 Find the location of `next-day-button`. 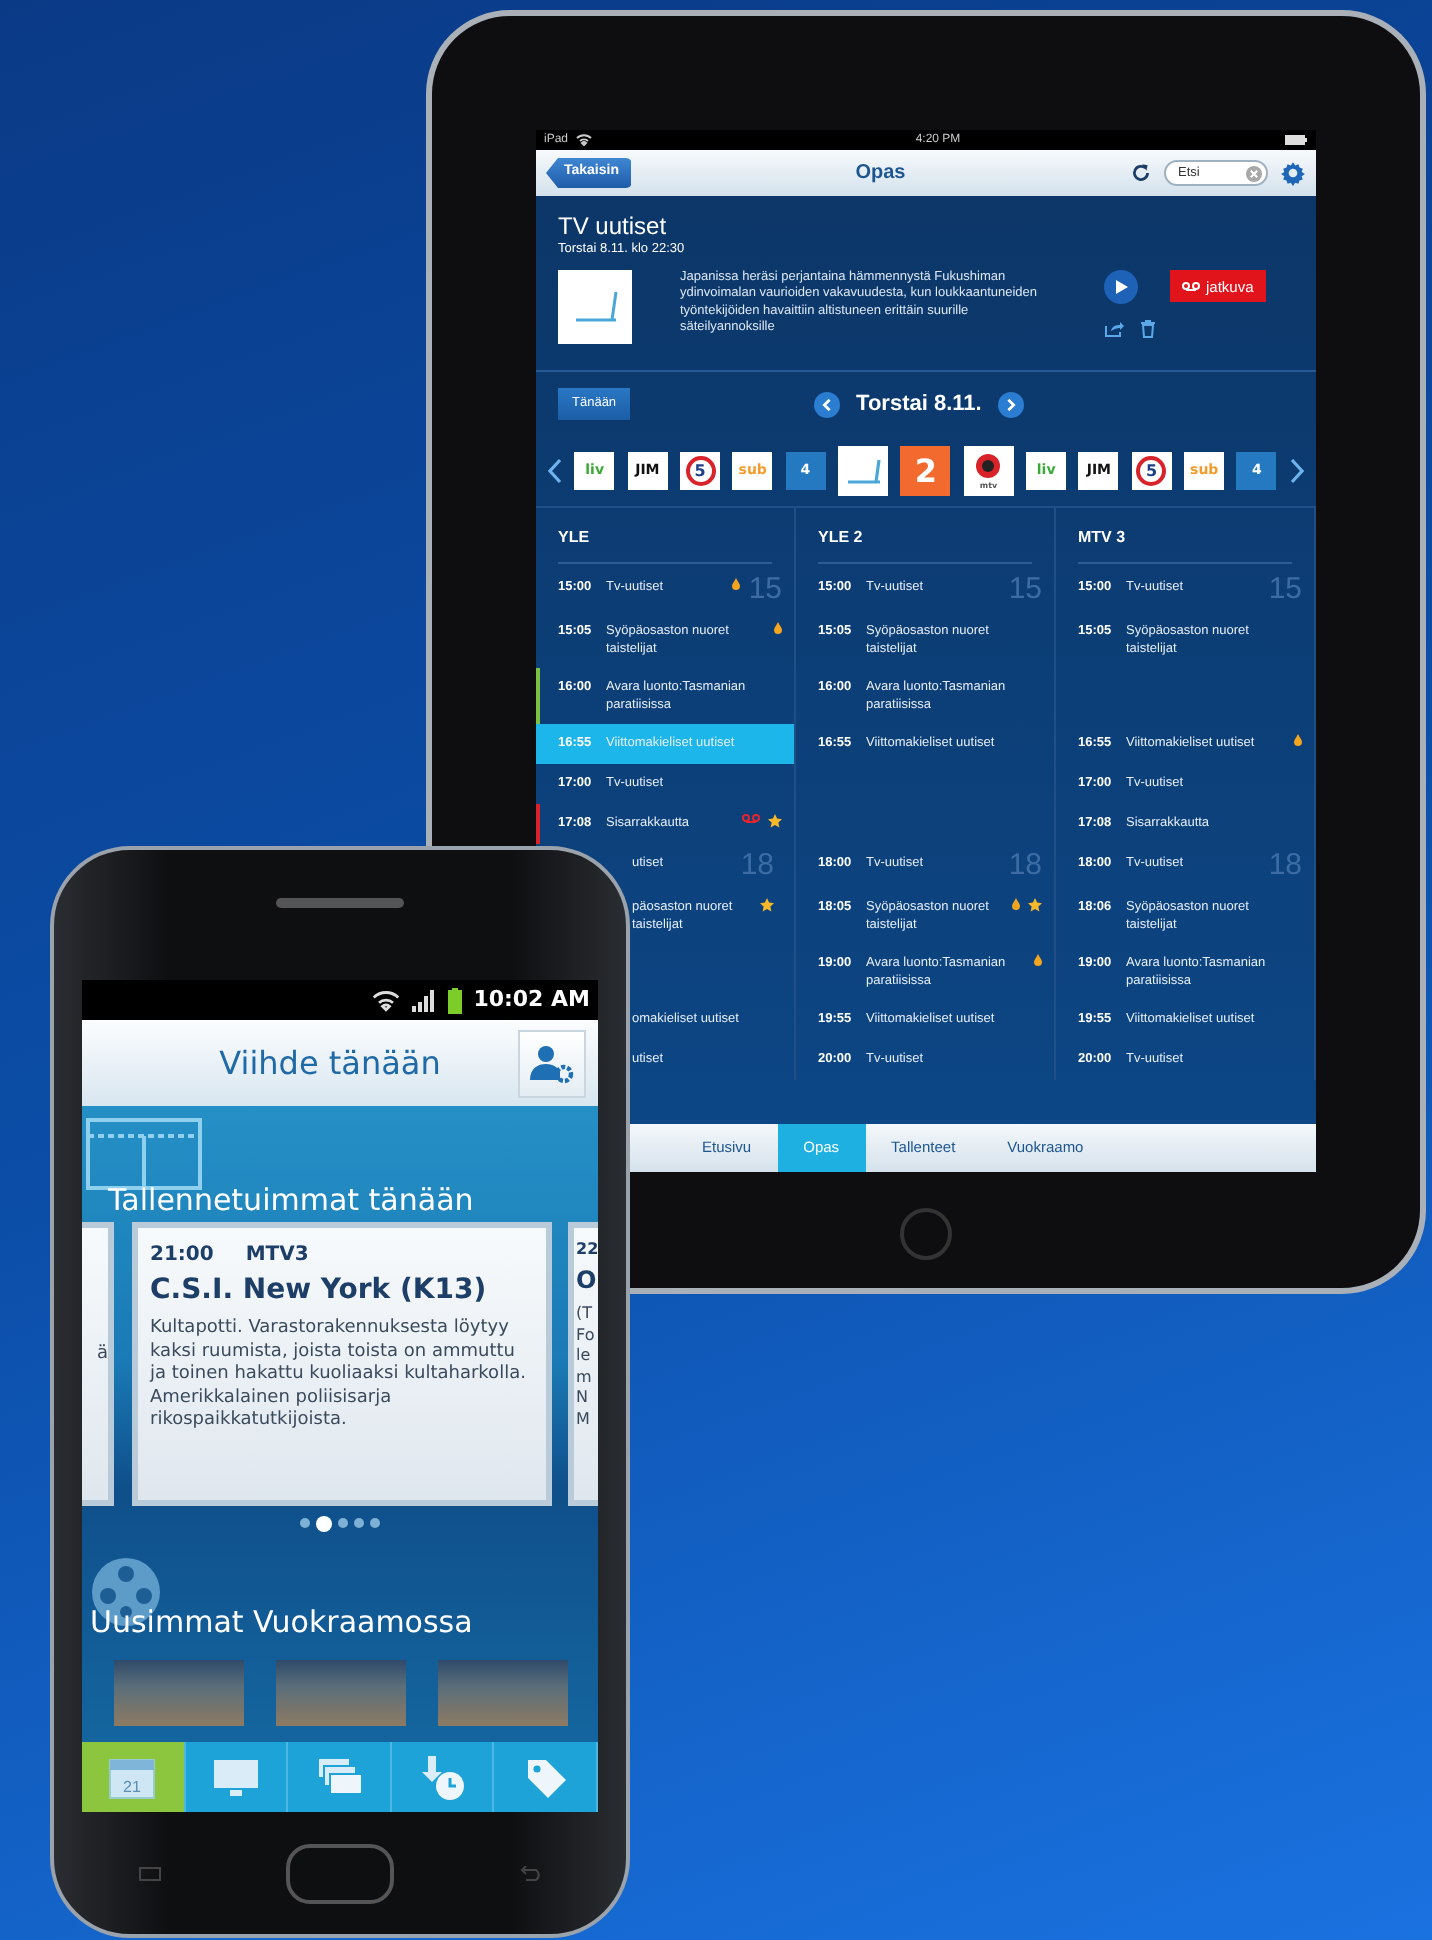

next-day-button is located at coordinates (1010, 404).